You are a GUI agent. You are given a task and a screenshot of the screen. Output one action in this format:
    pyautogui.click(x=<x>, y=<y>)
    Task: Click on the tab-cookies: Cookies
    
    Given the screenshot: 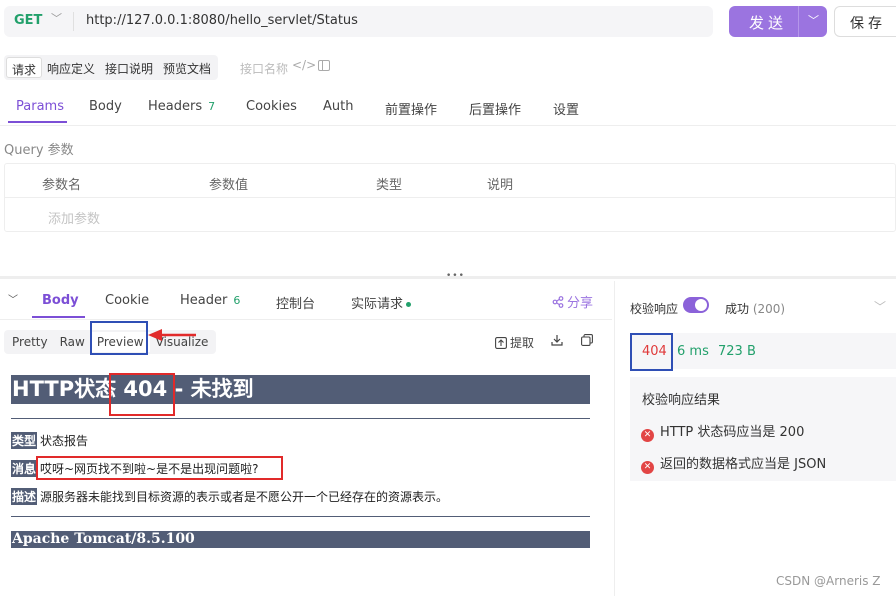 What is the action you would take?
    pyautogui.click(x=271, y=106)
    